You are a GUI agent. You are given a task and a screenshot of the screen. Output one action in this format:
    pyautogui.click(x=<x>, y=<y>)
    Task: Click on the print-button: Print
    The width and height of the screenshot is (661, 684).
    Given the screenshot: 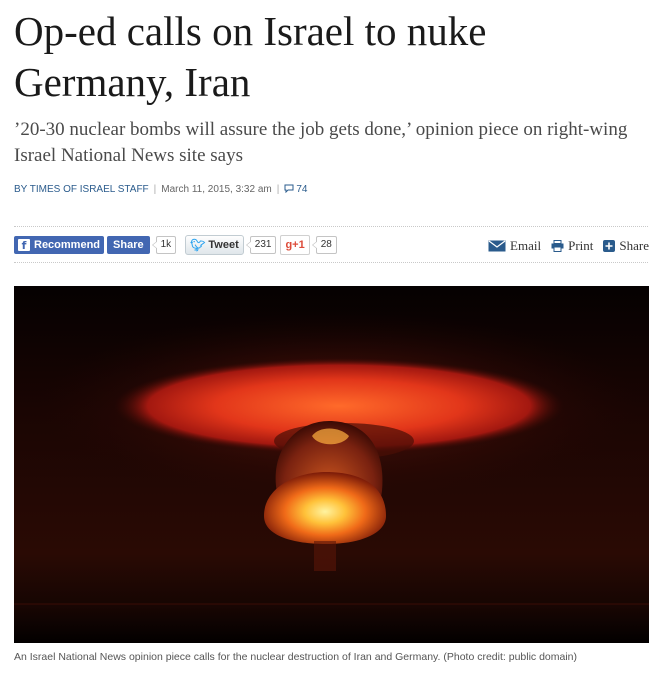 What is the action you would take?
    pyautogui.click(x=572, y=246)
    